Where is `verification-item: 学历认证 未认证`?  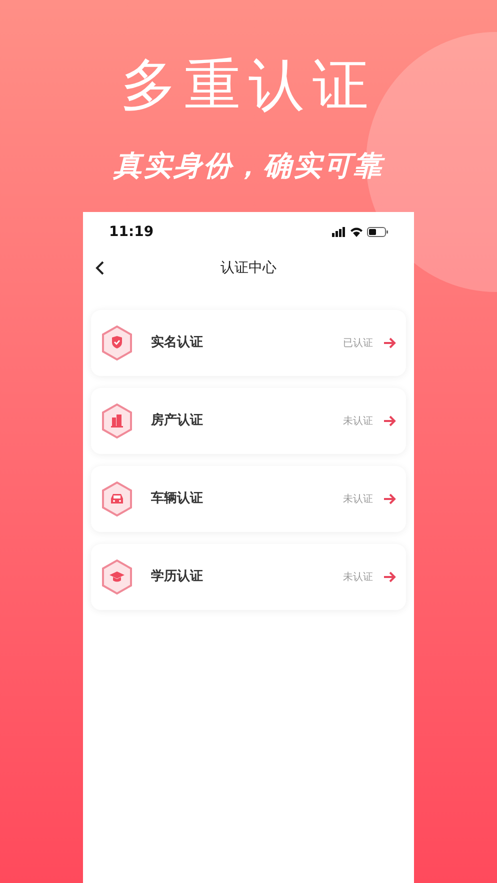
verification-item: 学历认证 未认证 is located at coordinates (248, 577).